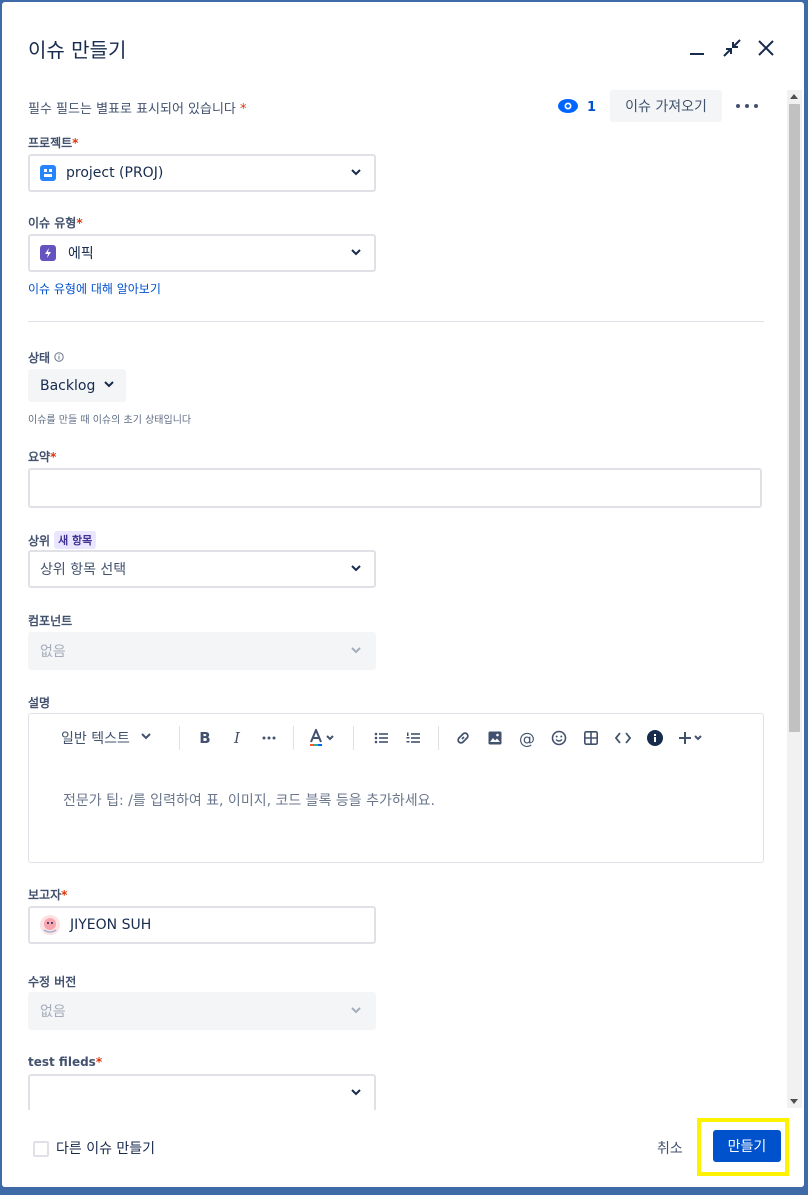  I want to click on highlight-box, so click(743, 1147).